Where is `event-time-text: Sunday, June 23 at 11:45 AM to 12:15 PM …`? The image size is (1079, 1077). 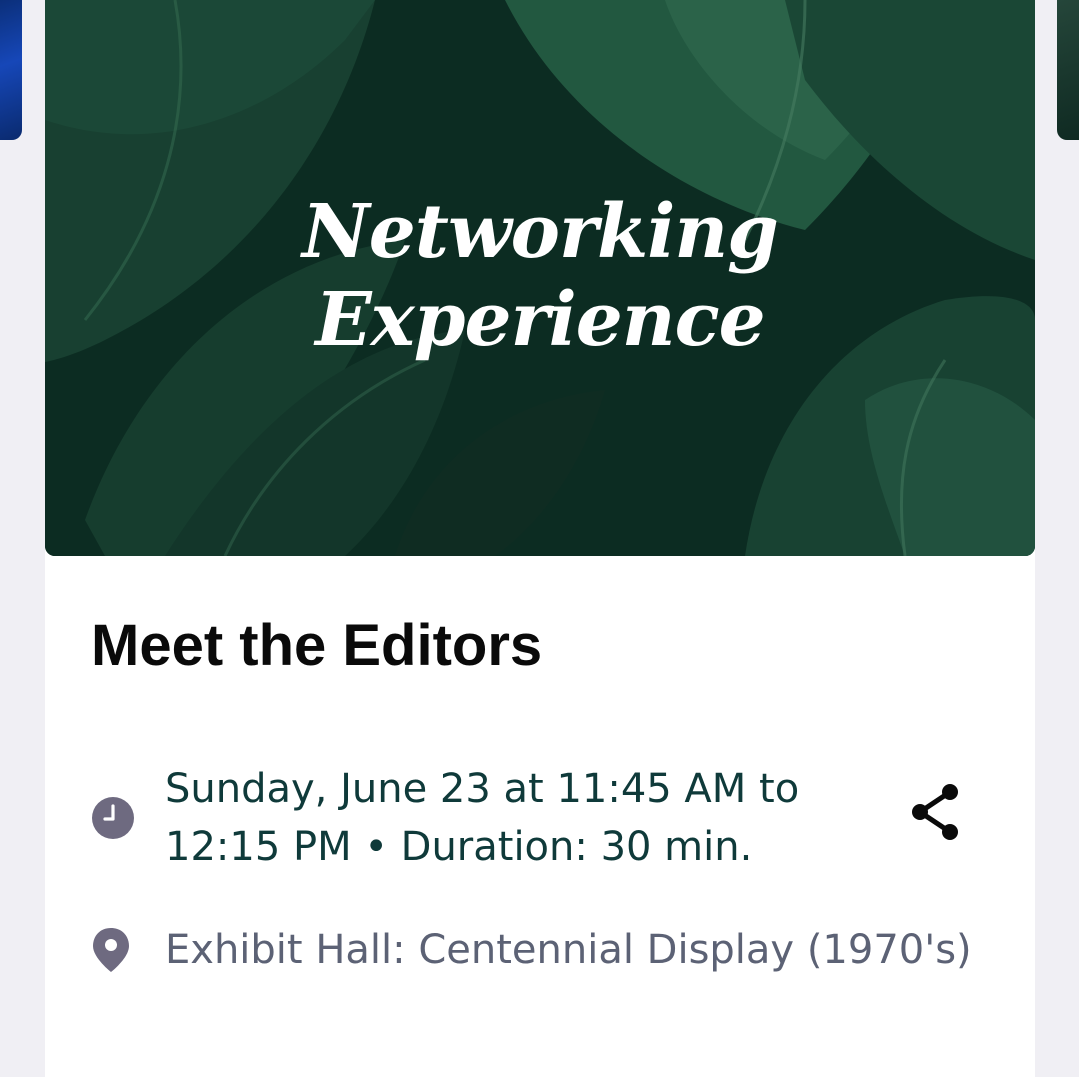
event-time-text: Sunday, June 23 at 11:45 AM to 12:15 PM … is located at coordinates (482, 818).